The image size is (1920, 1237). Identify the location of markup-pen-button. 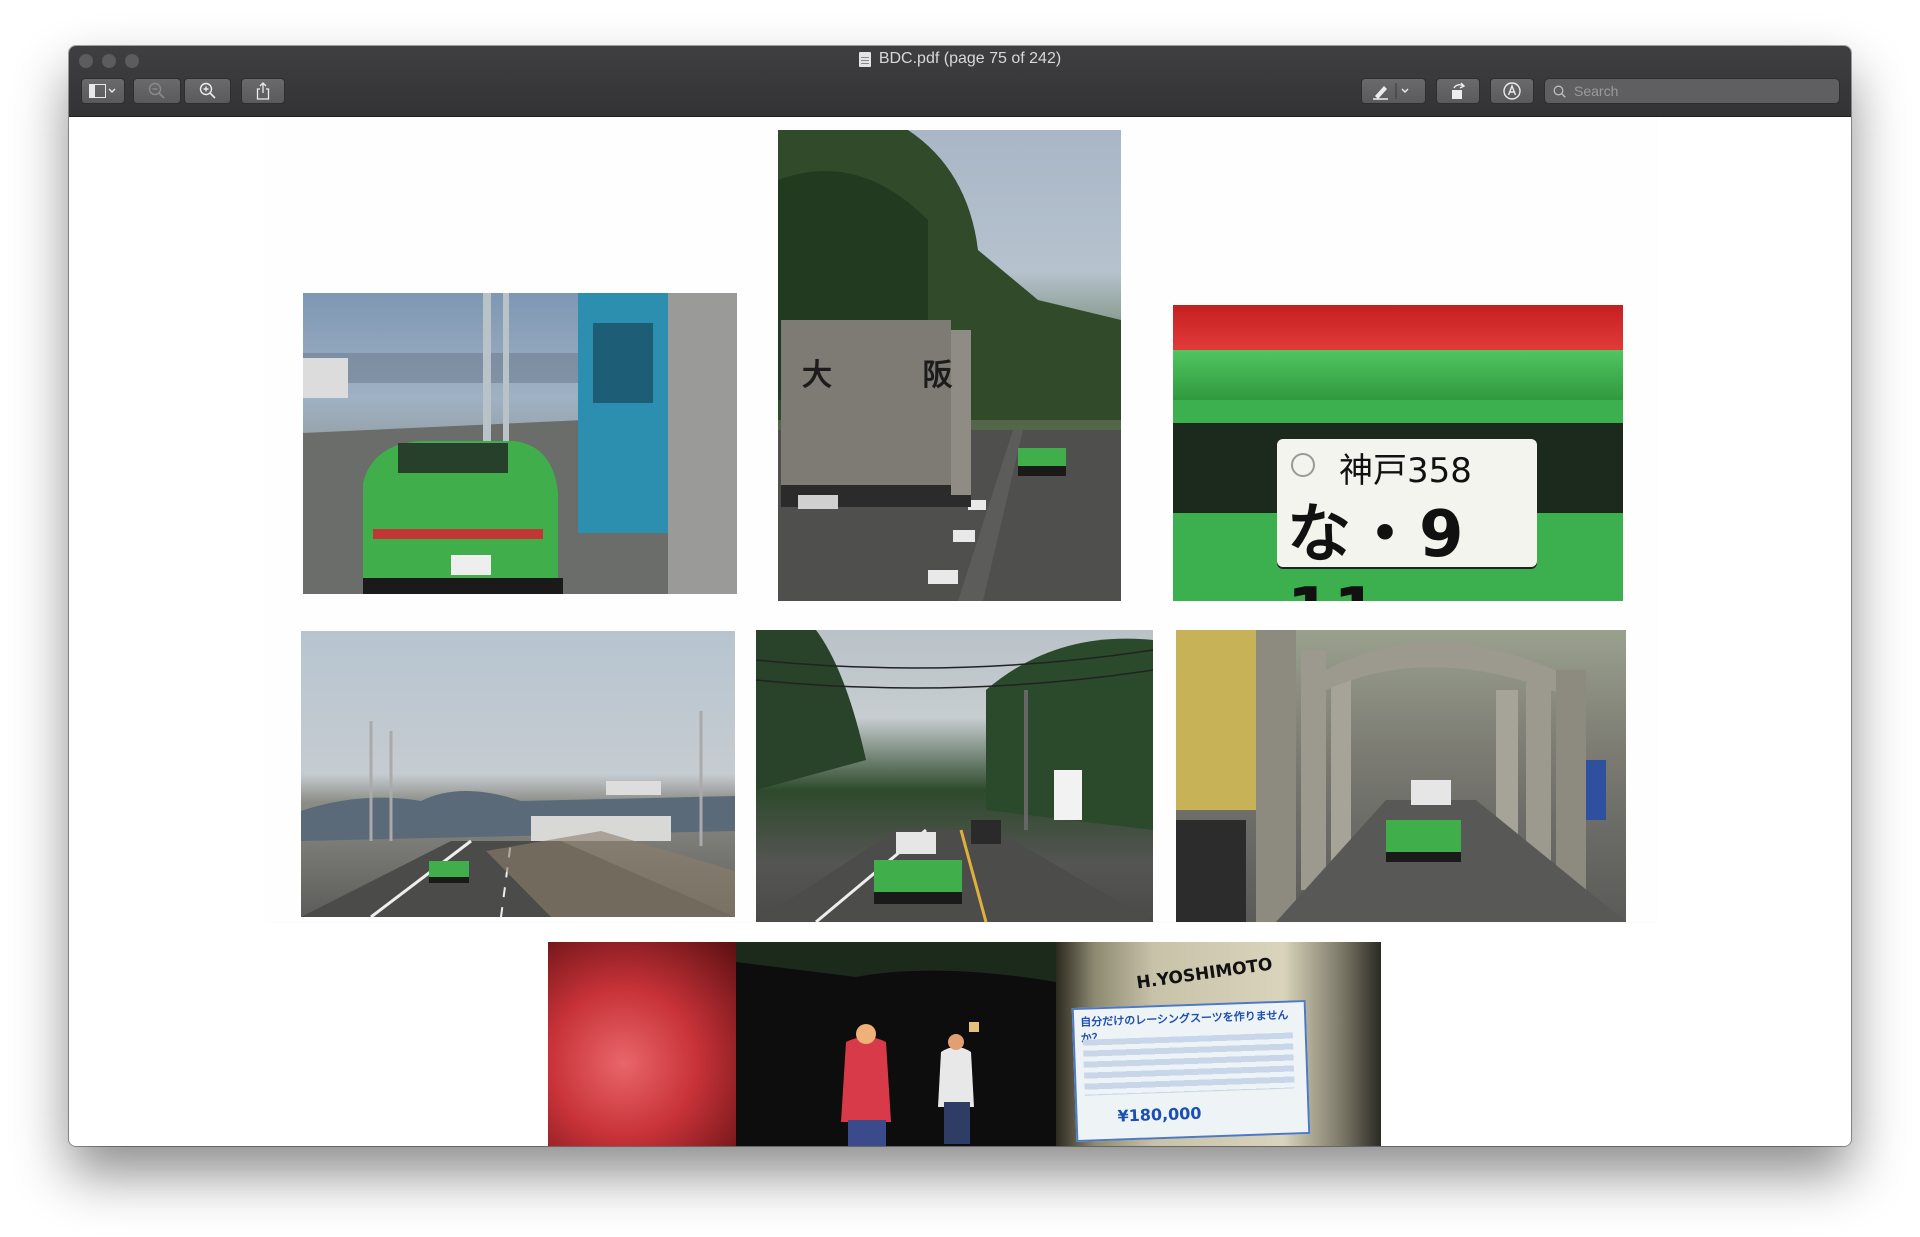
(1393, 91).